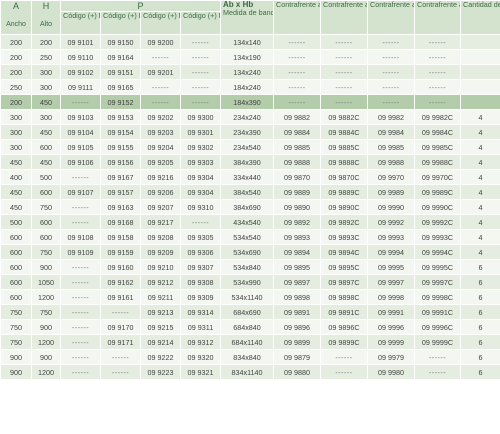 Image resolution: width=500 pixels, height=434 pixels. Describe the element at coordinates (160, 237) in the screenshot. I see `cell-codigo-225: 09 9208` at that location.